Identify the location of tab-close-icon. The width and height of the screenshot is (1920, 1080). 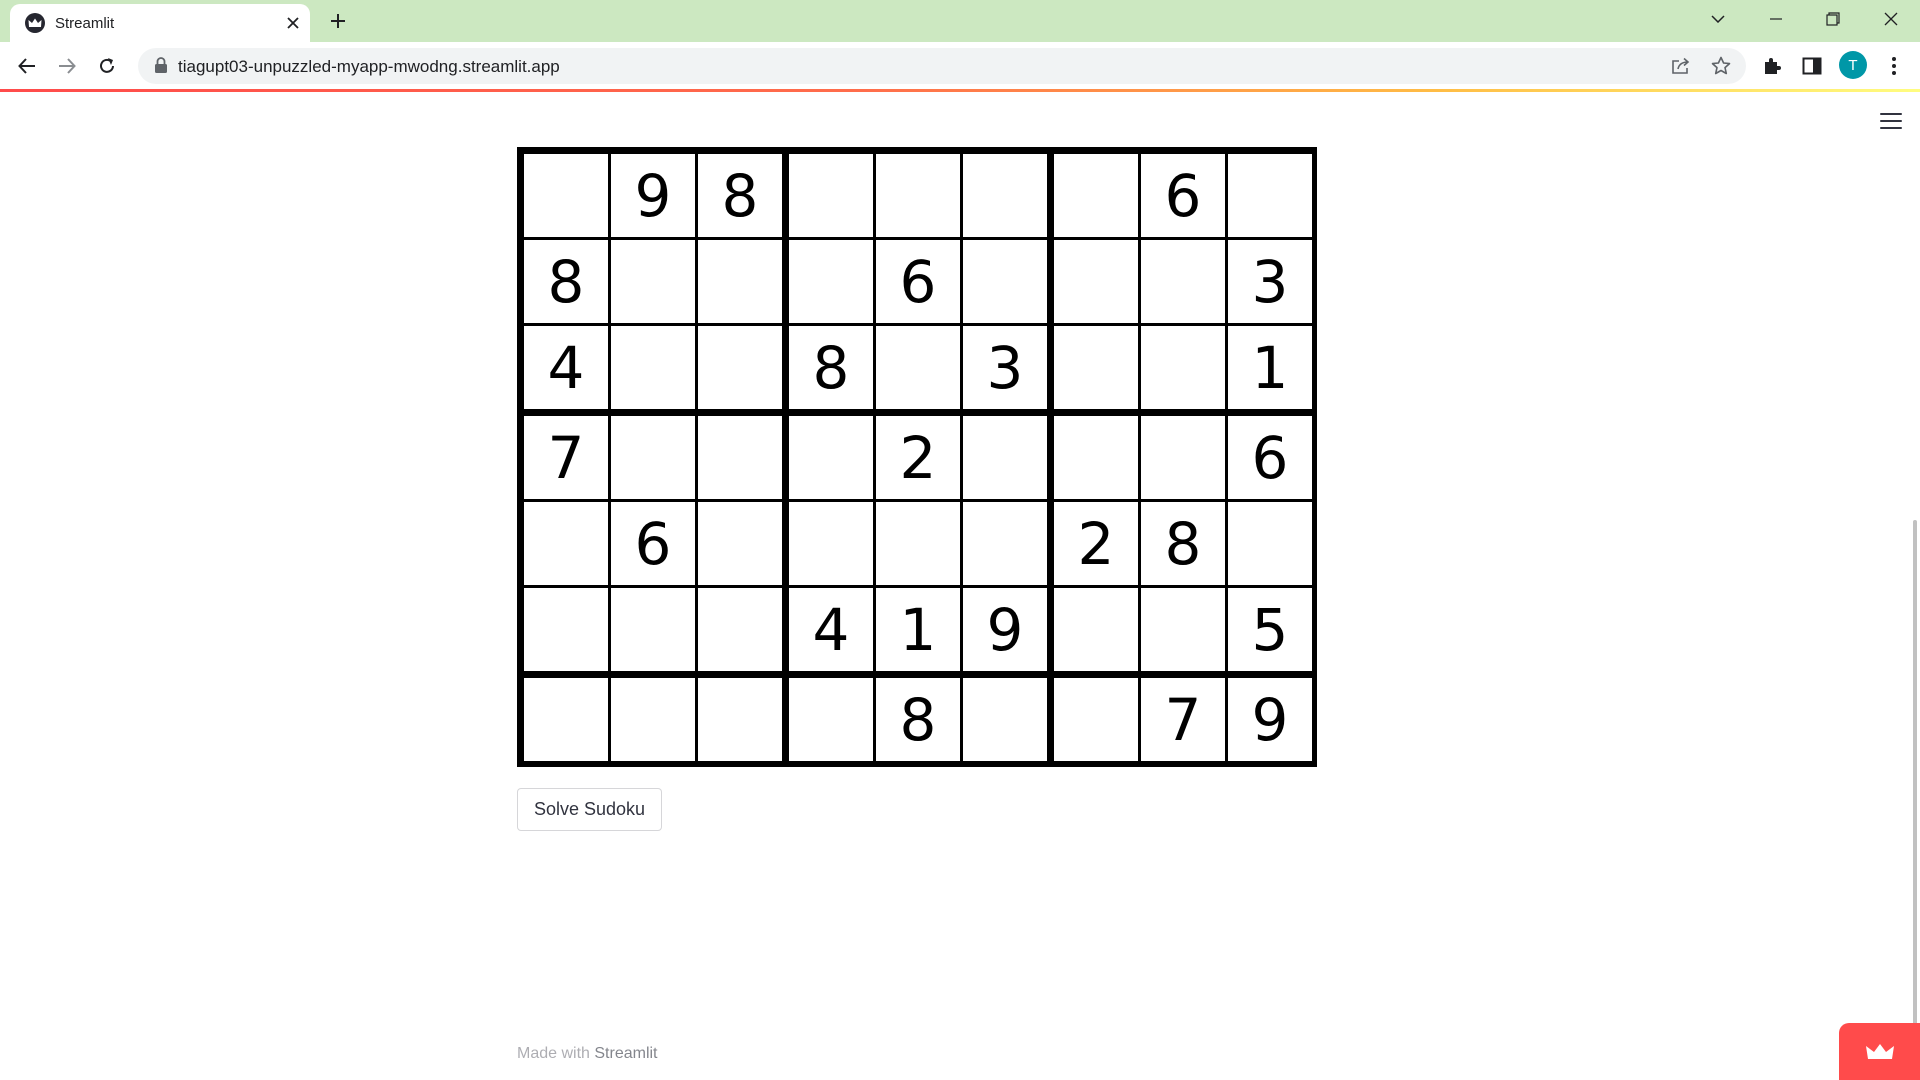
(293, 23).